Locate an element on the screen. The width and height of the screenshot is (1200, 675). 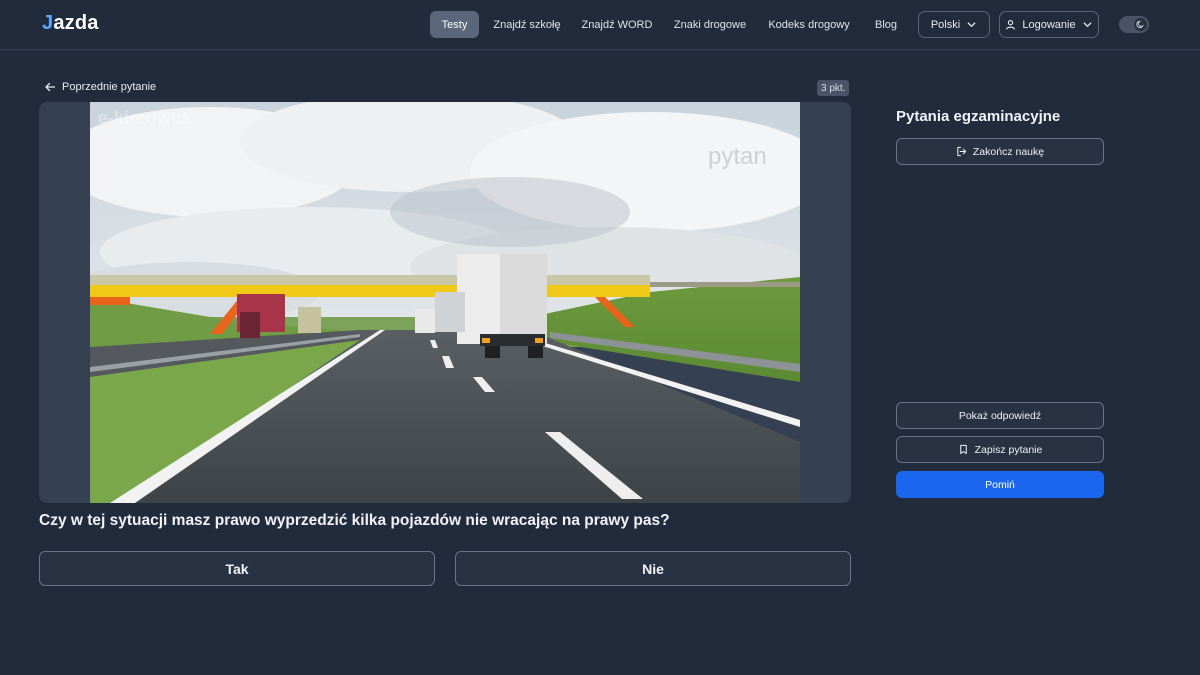
save-question-label: Zapisz pytanie is located at coordinates (1008, 449).